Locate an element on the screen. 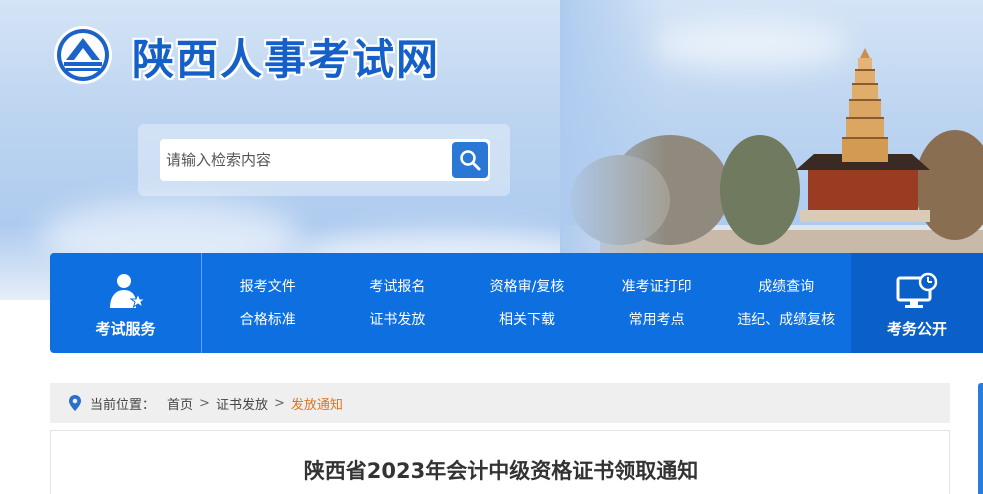  nav-item-registration-files: 报考文件 is located at coordinates (268, 287).